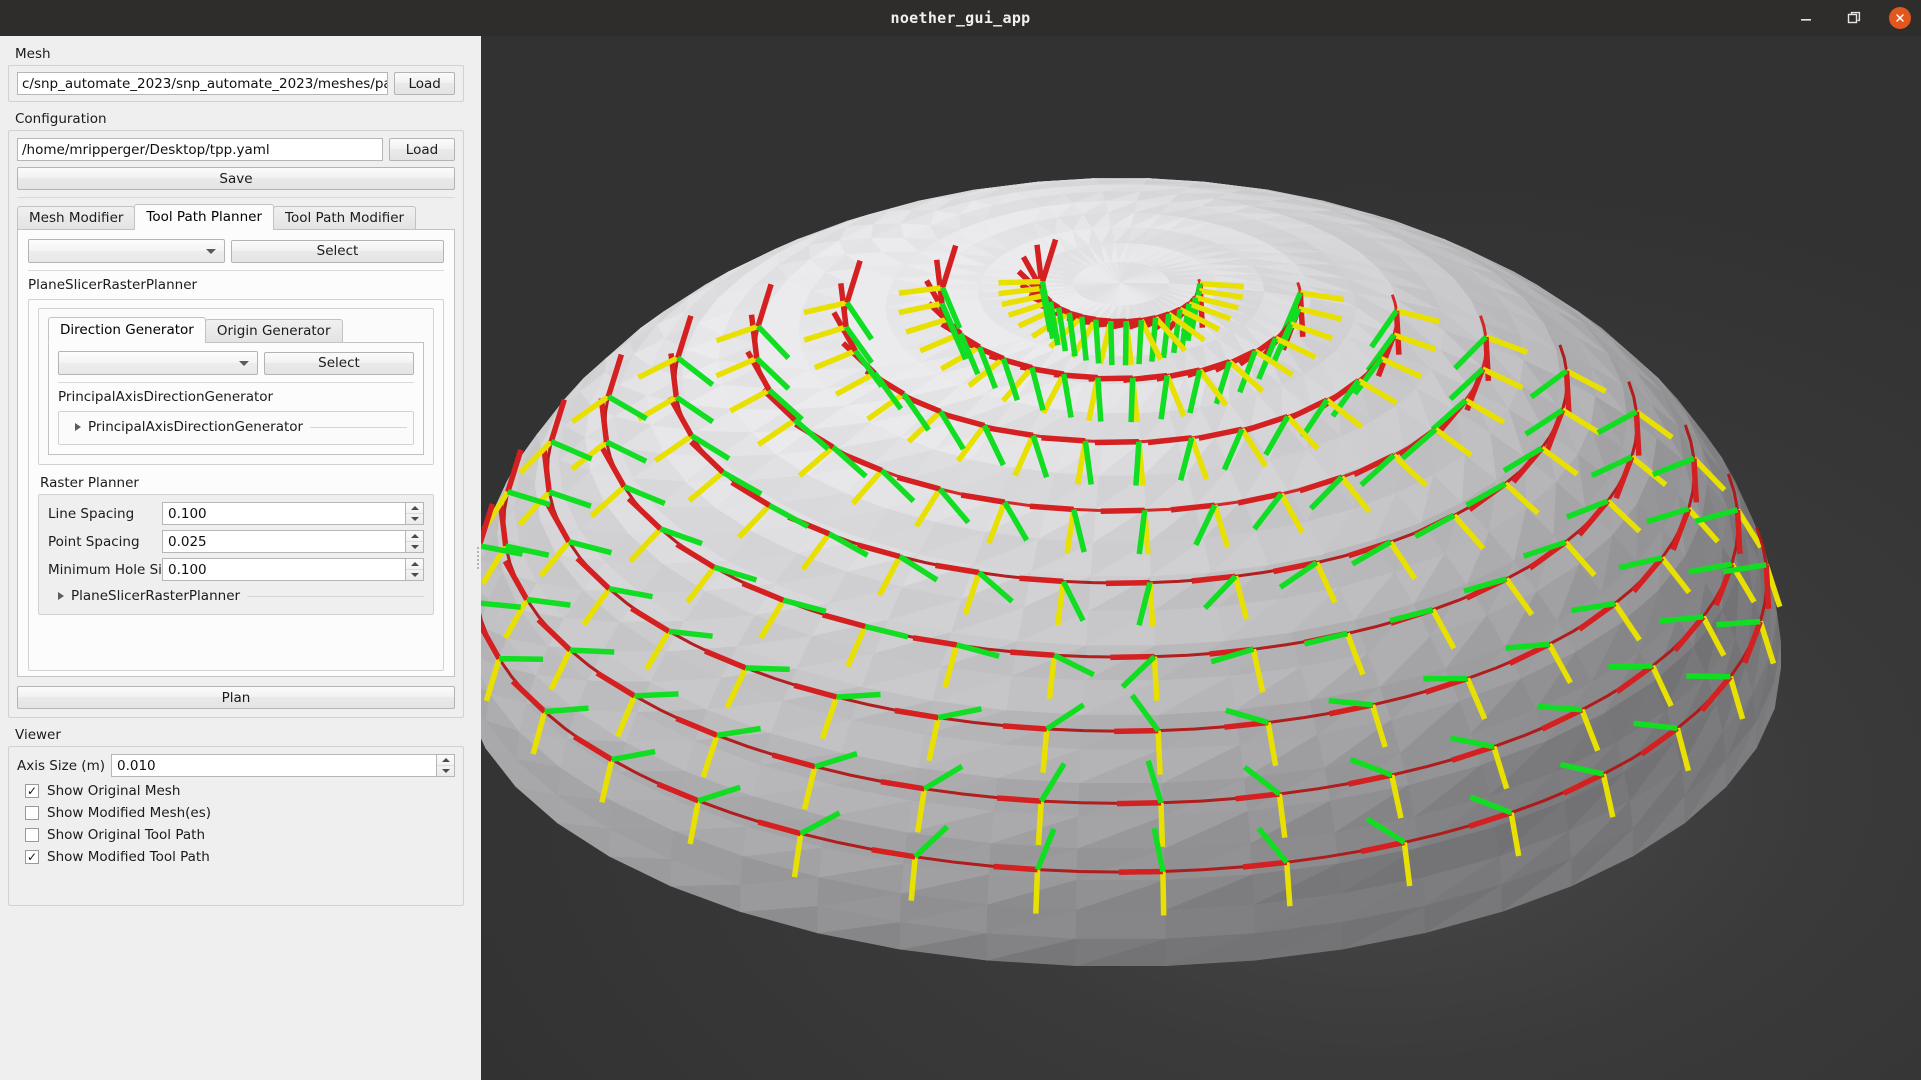 This screenshot has height=1080, width=1921. What do you see at coordinates (236, 197) in the screenshot?
I see `configuration-separator` at bounding box center [236, 197].